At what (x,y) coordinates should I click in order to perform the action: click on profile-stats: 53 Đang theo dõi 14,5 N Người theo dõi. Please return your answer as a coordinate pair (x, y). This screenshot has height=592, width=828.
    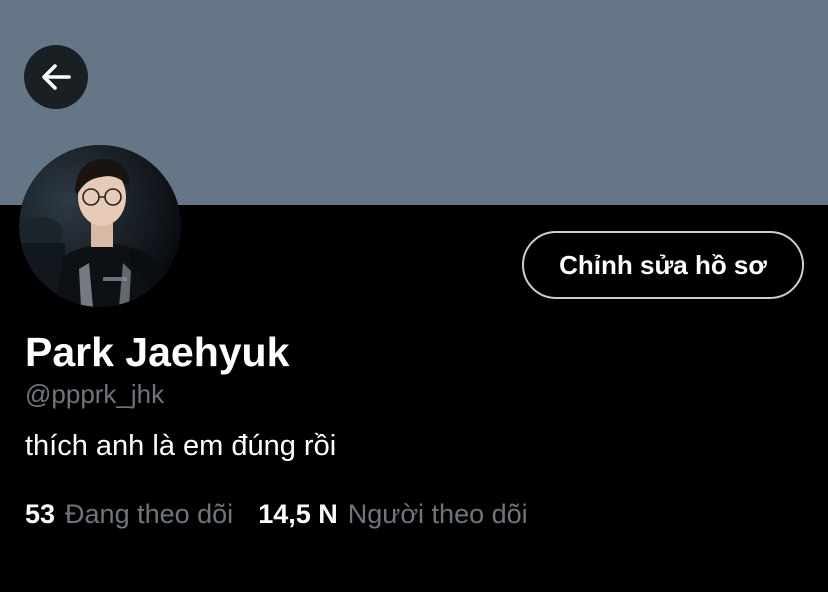
    Looking at the image, I should click on (276, 514).